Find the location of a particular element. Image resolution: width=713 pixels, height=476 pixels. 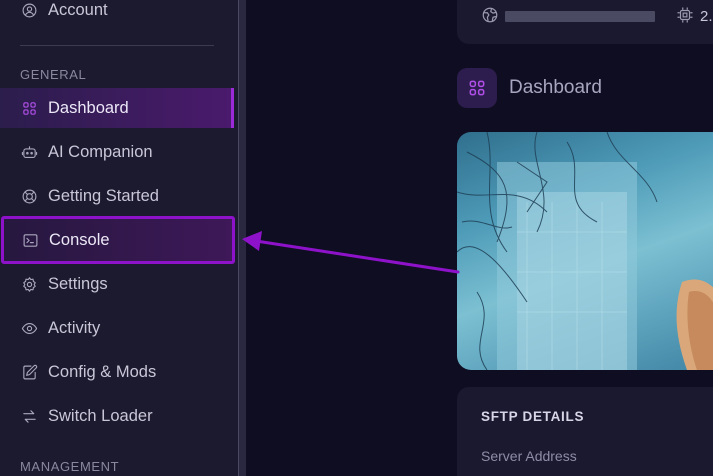

section-title-general: GENERAL is located at coordinates (53, 74).